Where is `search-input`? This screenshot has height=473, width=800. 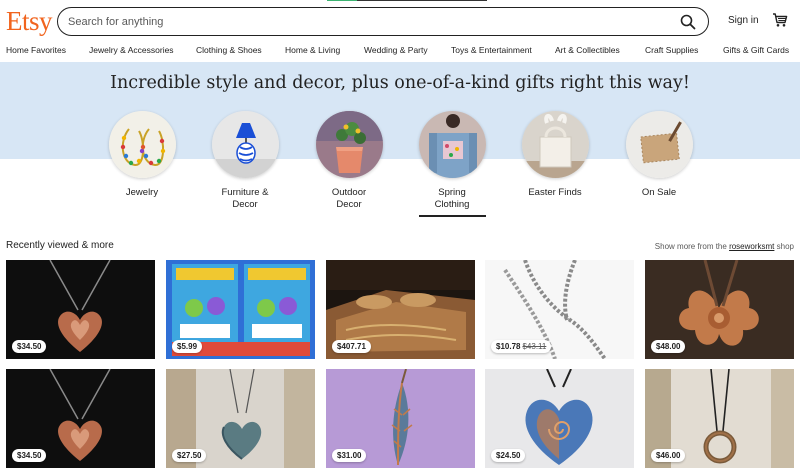
search-input is located at coordinates (368, 21).